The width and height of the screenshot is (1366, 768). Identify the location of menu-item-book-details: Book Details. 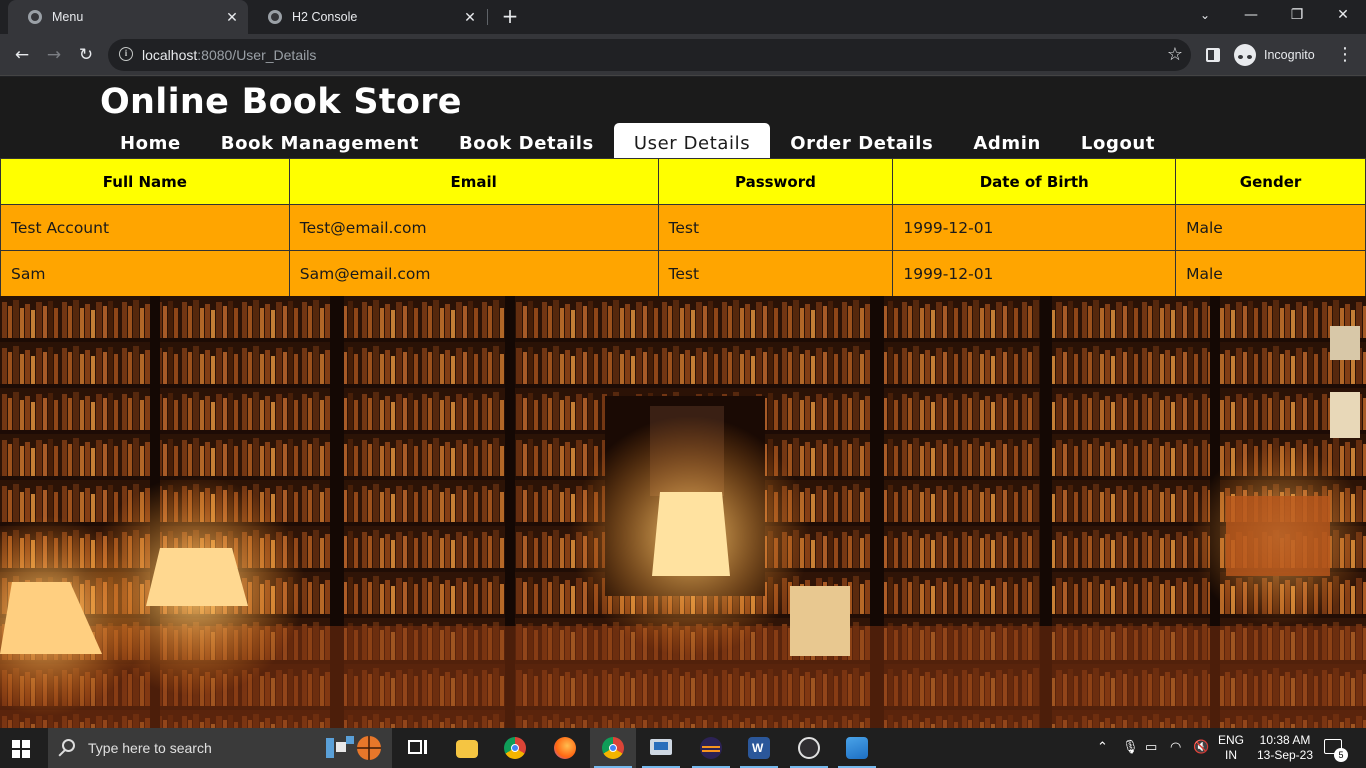
(526, 143).